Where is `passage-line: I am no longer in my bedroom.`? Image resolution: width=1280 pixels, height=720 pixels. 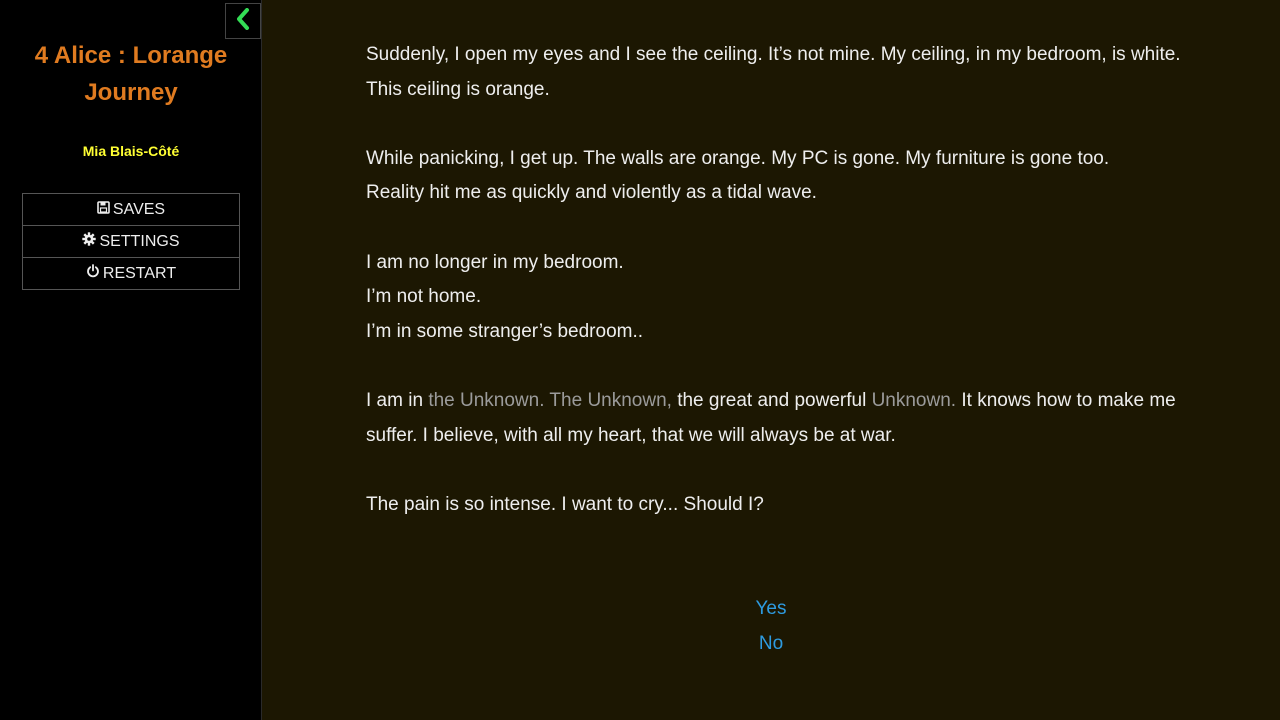 passage-line: I am no longer in my bedroom. is located at coordinates (495, 262).